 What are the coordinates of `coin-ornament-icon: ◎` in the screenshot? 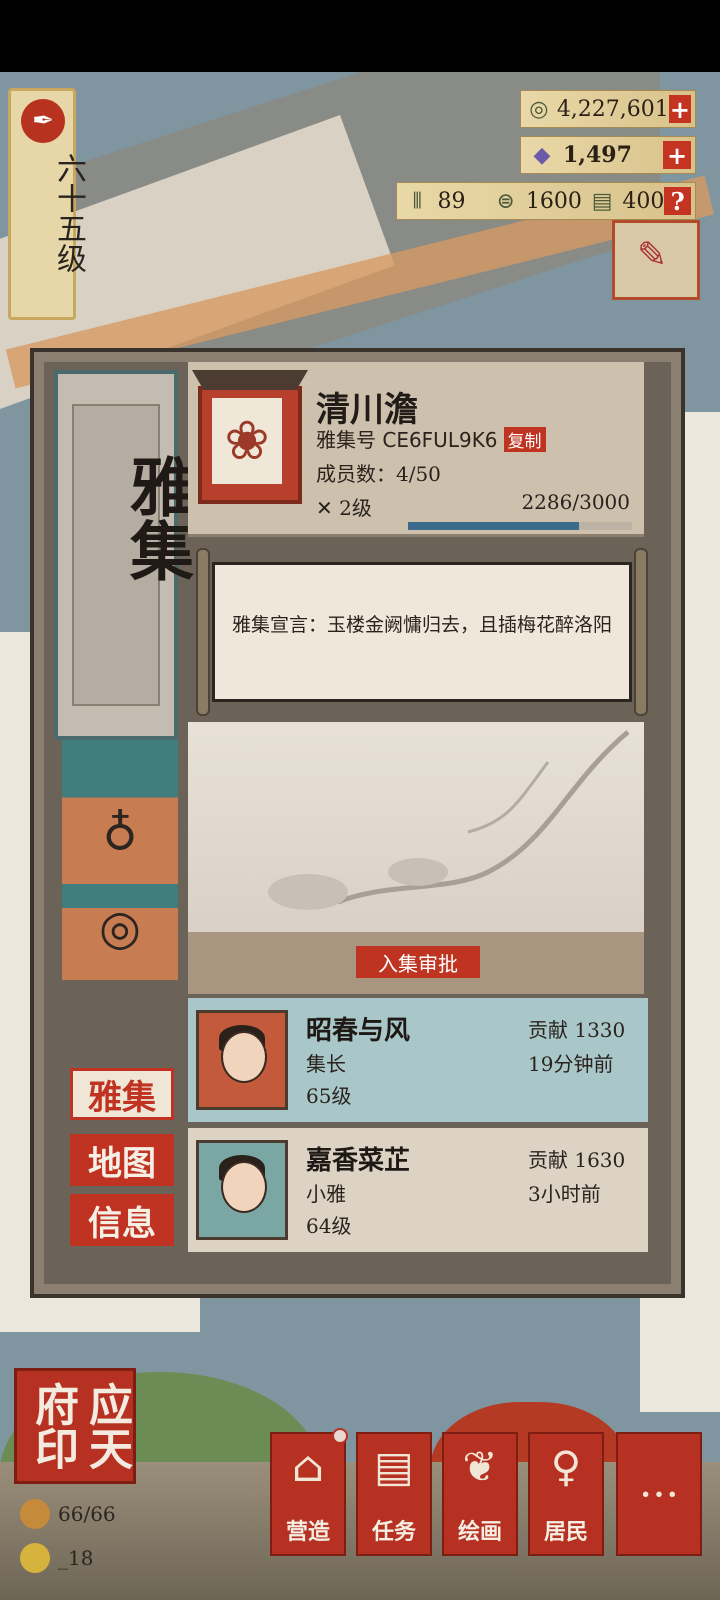 It's located at (120, 928).